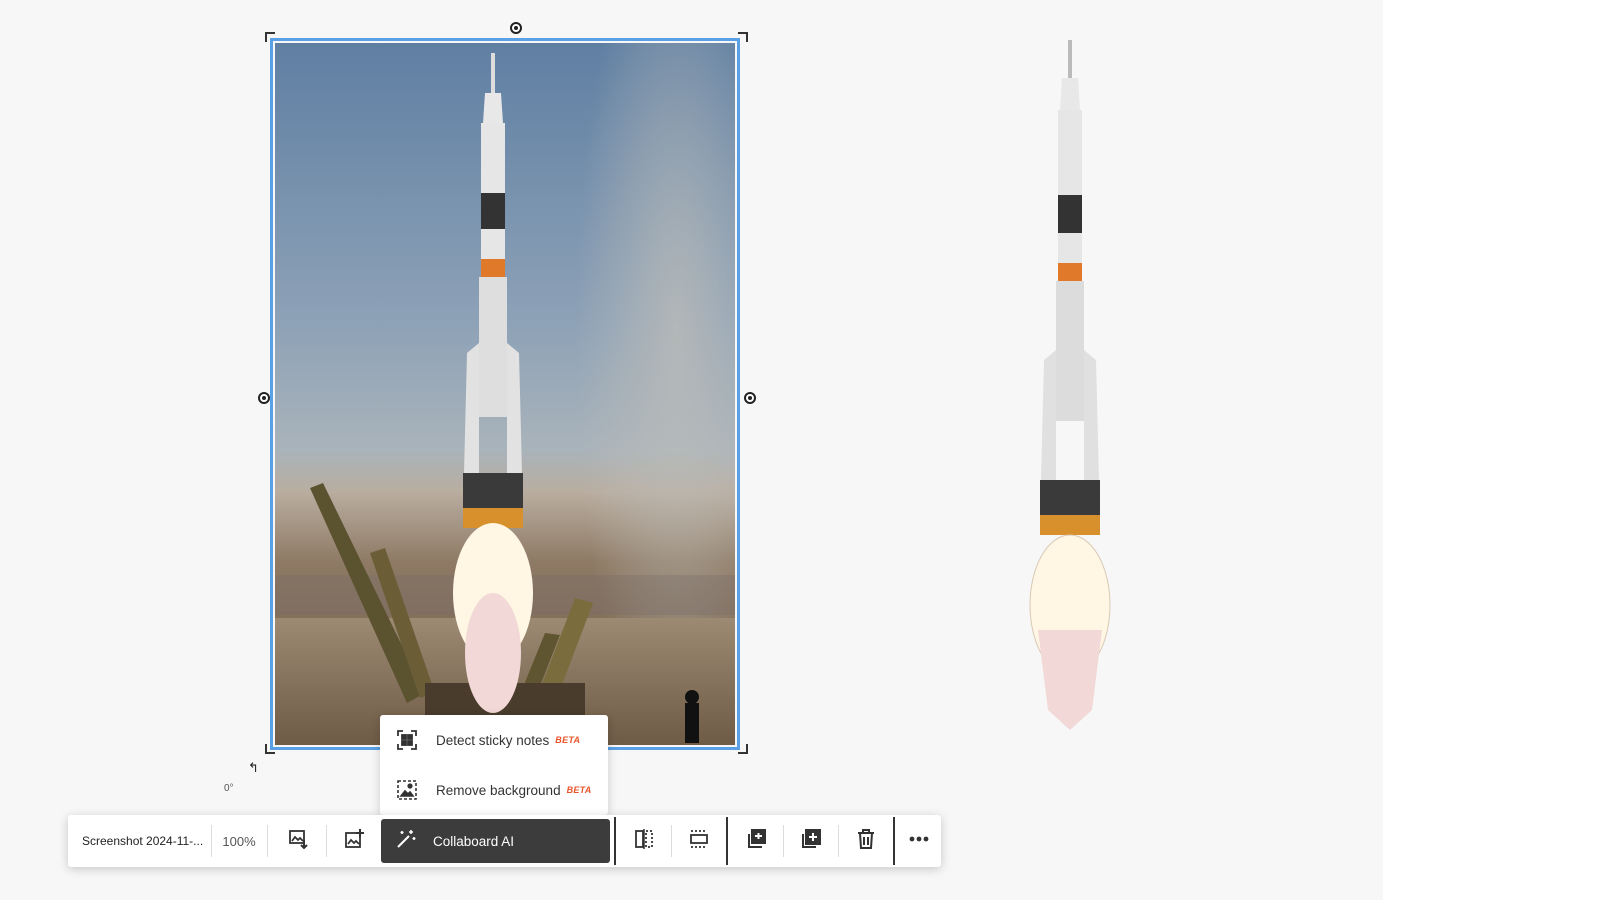 The image size is (1600, 900). Describe the element at coordinates (407, 740) in the screenshot. I see `scan-sticky-notes-icon` at that location.